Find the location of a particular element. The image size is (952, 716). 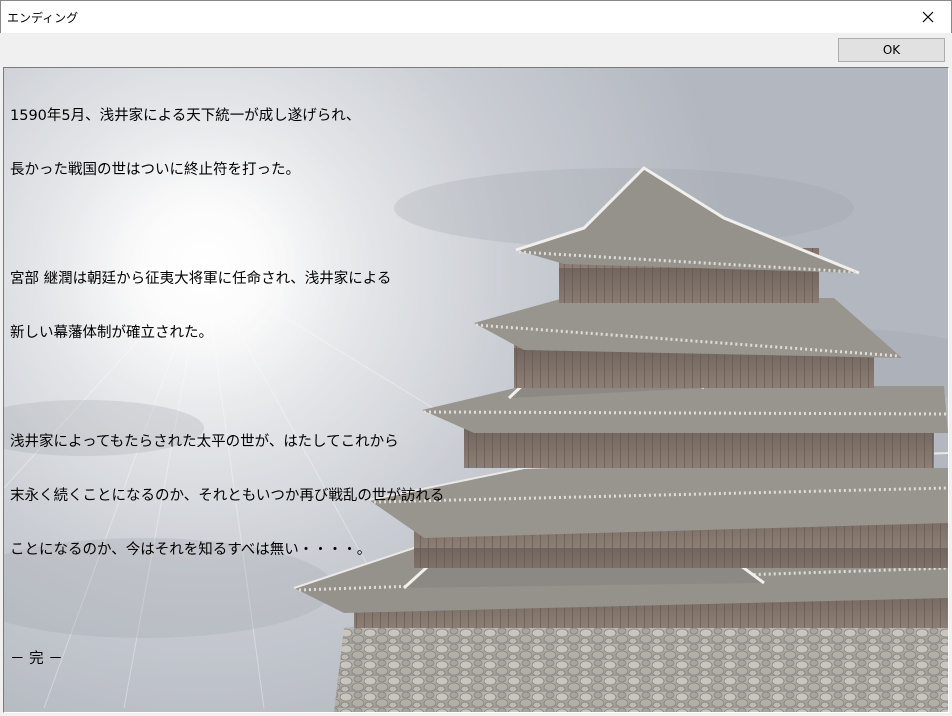

story-line: 宮部 継潤は朝廷から征夷大将軍に任命され、浅井家による is located at coordinates (201, 279).